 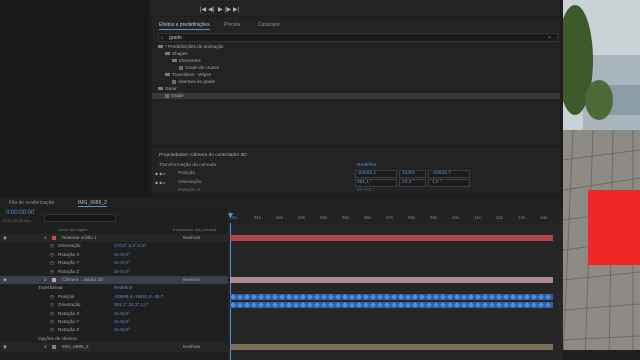 I want to click on layer-number: 3, so click(x=45, y=347).